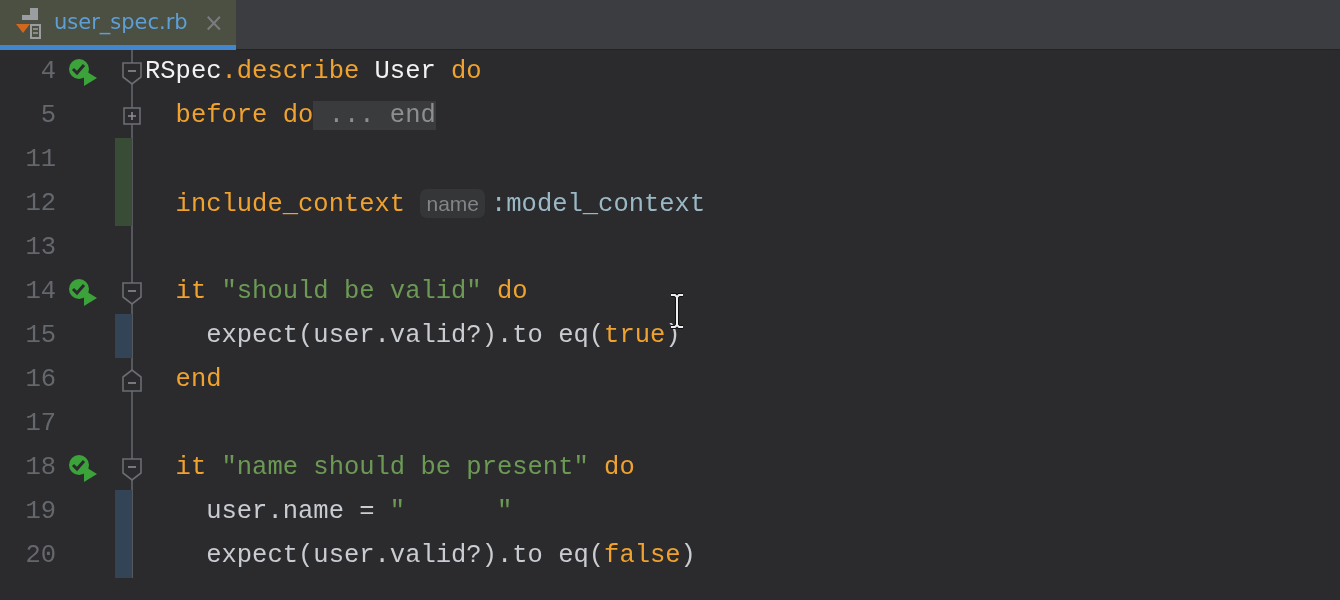 This screenshot has width=1340, height=600. Describe the element at coordinates (47, 116) in the screenshot. I see `line-number: 5` at that location.